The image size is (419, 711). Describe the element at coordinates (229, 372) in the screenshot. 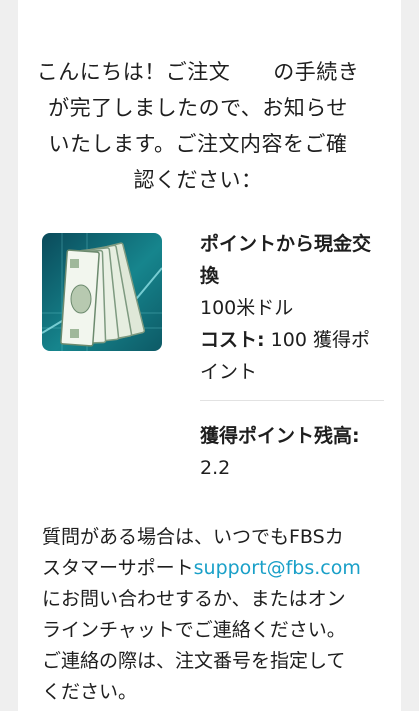

I see `cost-value-continued: イント` at that location.